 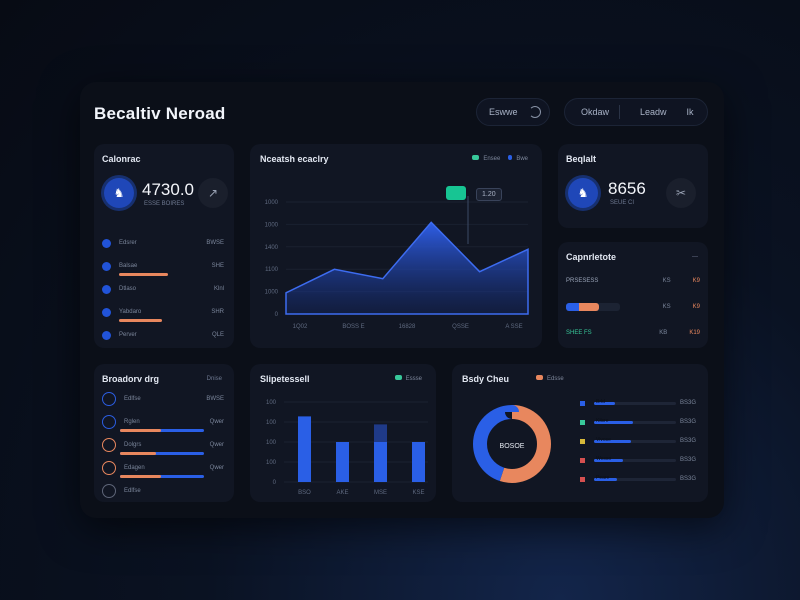 I want to click on x-tick-label: A SSE, so click(x=513, y=327).